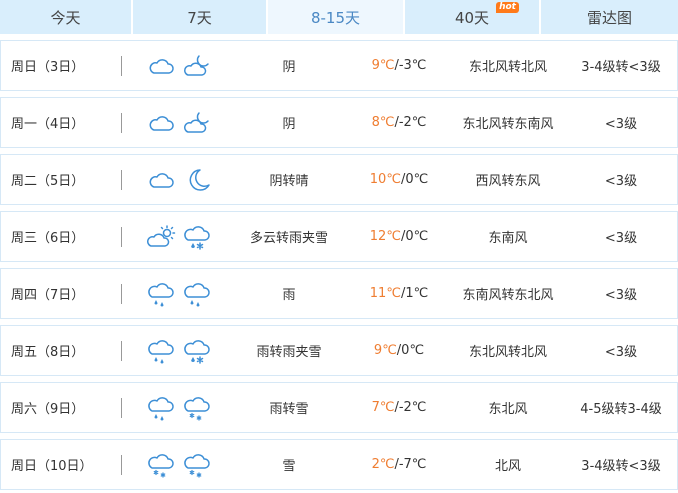 Image resolution: width=678 pixels, height=493 pixels. I want to click on temp-high: 8℃, so click(383, 122).